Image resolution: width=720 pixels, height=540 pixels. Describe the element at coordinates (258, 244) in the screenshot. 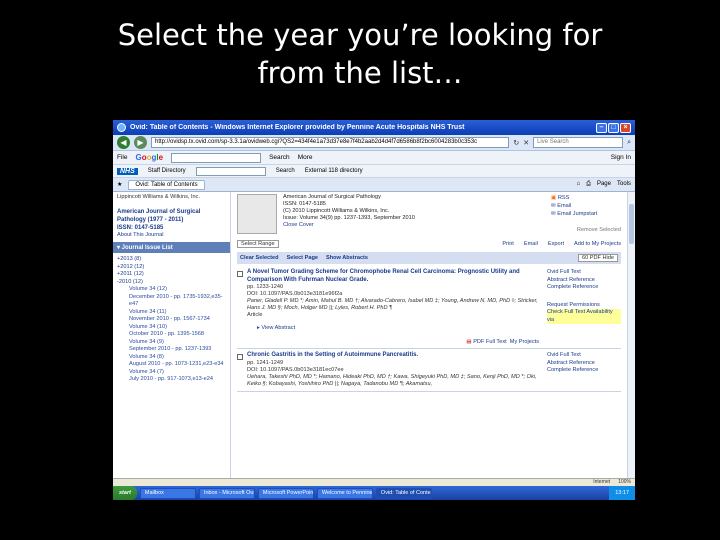

I see `select-range-input: Select Range` at that location.